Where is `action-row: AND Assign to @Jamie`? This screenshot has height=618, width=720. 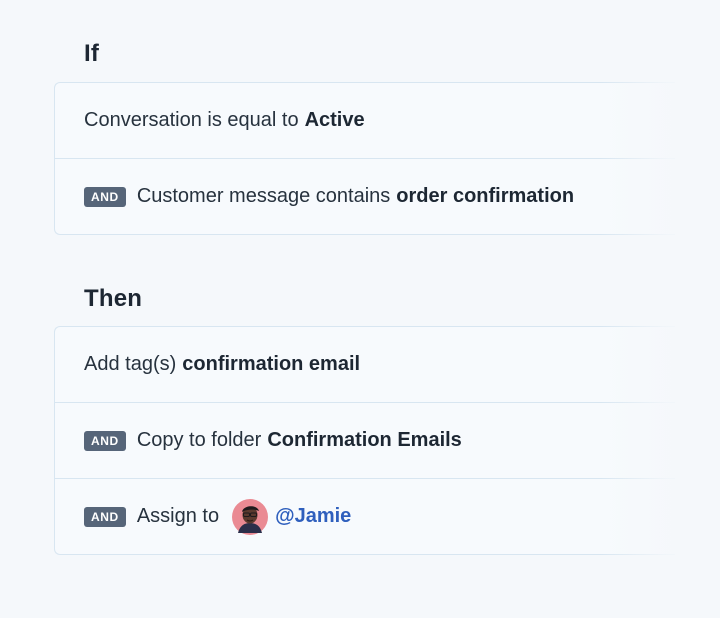 action-row: AND Assign to @Jamie is located at coordinates (365, 516).